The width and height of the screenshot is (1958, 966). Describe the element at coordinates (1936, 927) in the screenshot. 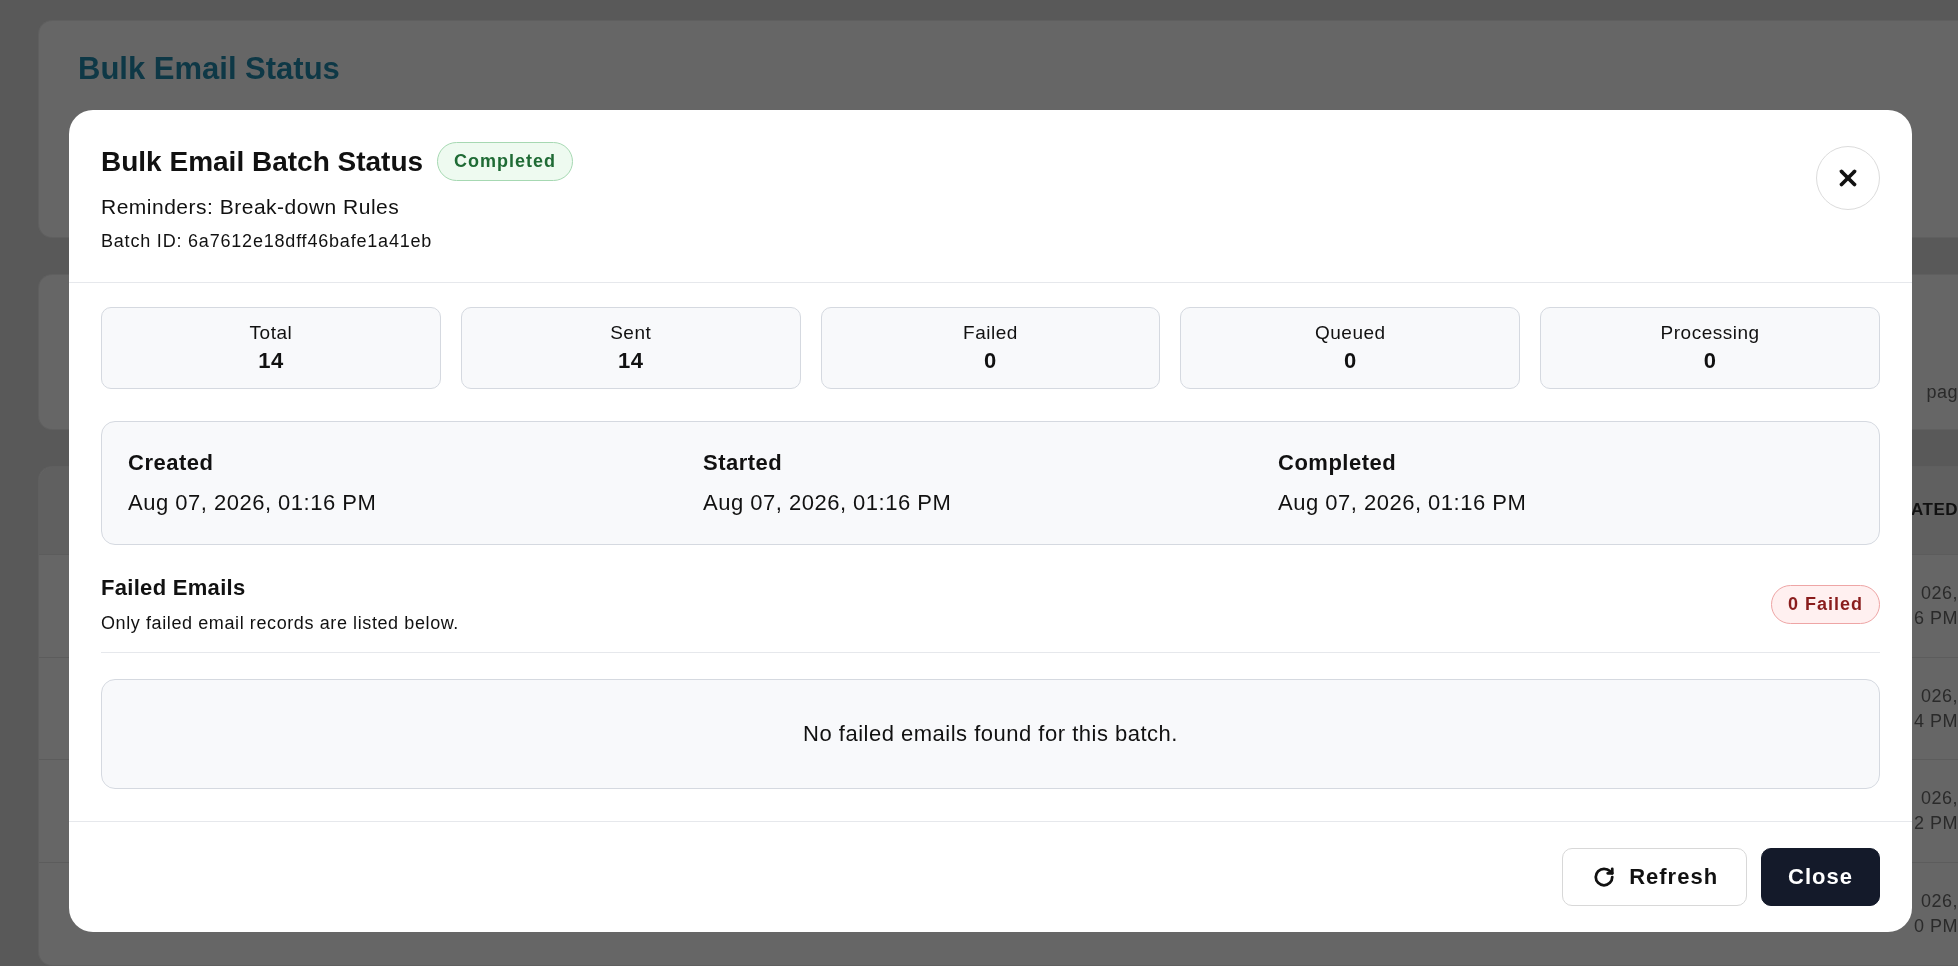

I see `table-cell: 0 PM` at that location.